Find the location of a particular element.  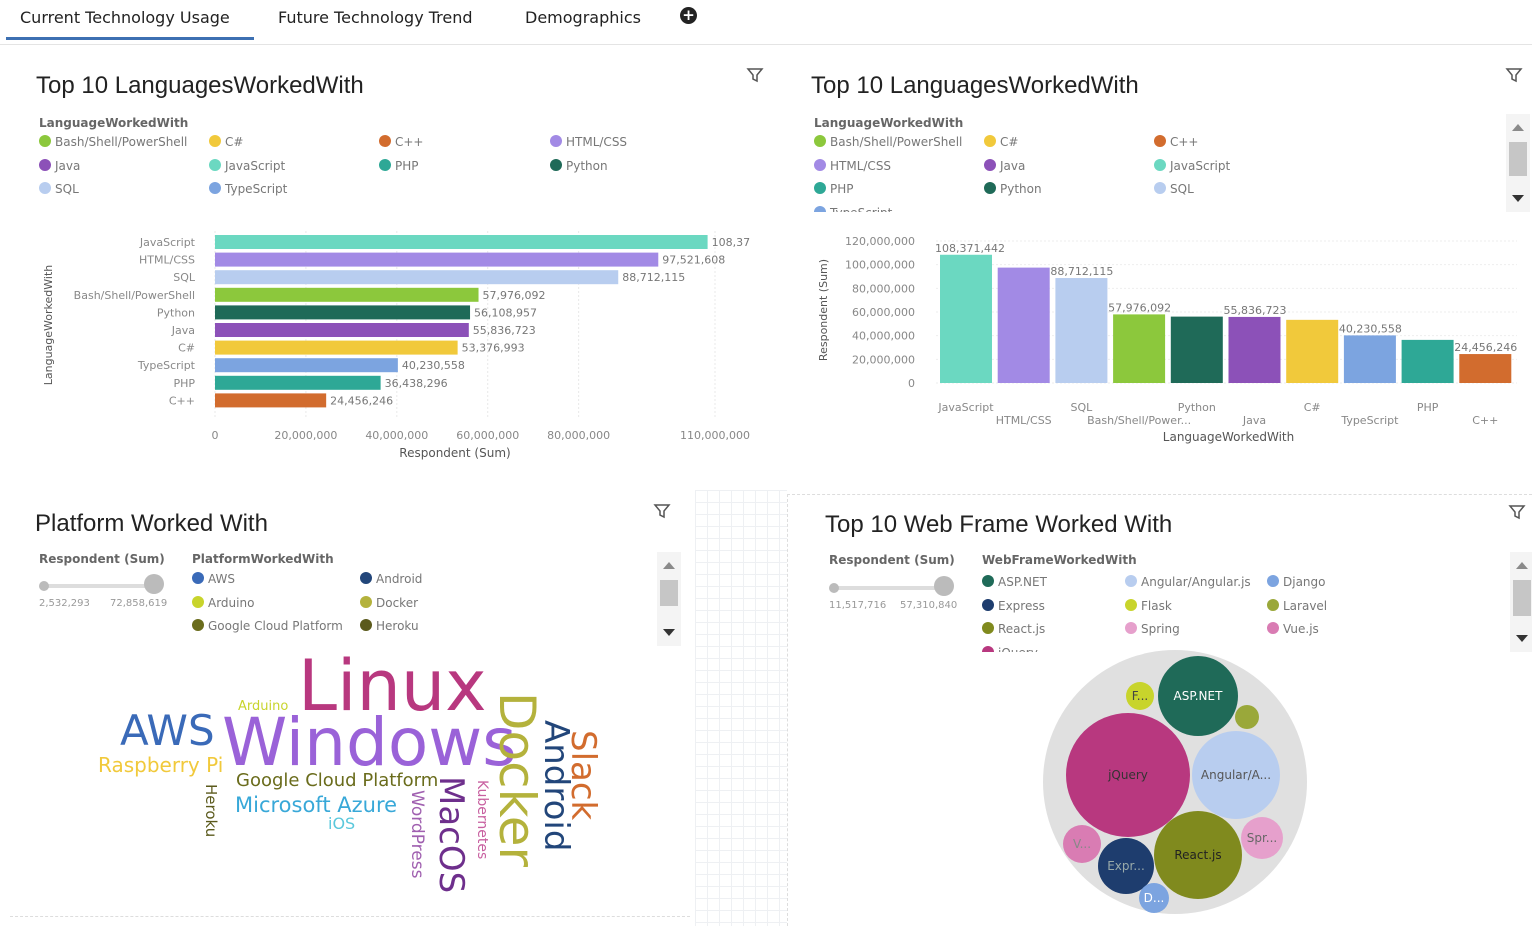

legend-label: Laravel is located at coordinates (1305, 605).